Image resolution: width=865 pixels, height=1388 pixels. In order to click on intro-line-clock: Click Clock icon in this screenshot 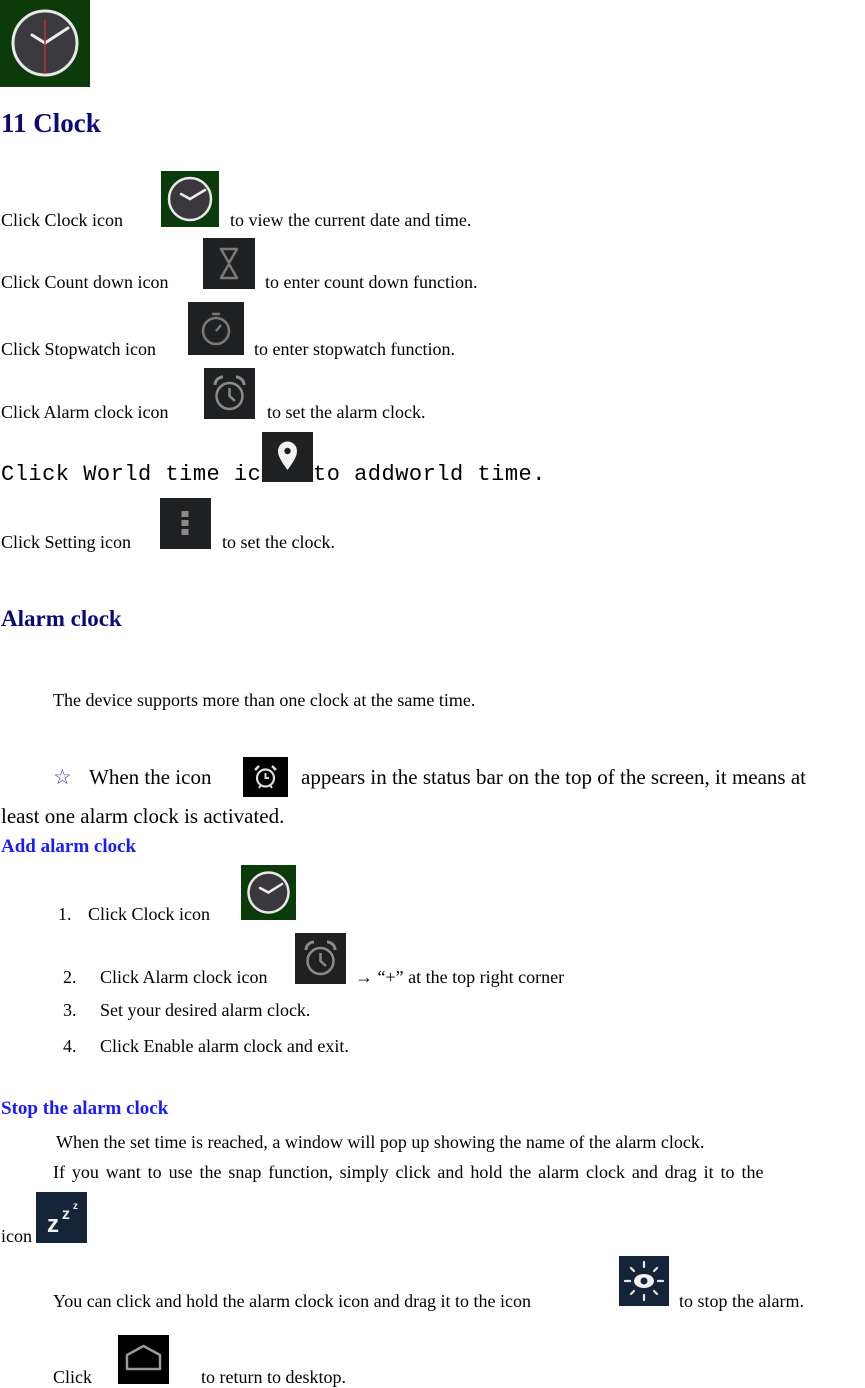, I will do `click(62, 220)`.